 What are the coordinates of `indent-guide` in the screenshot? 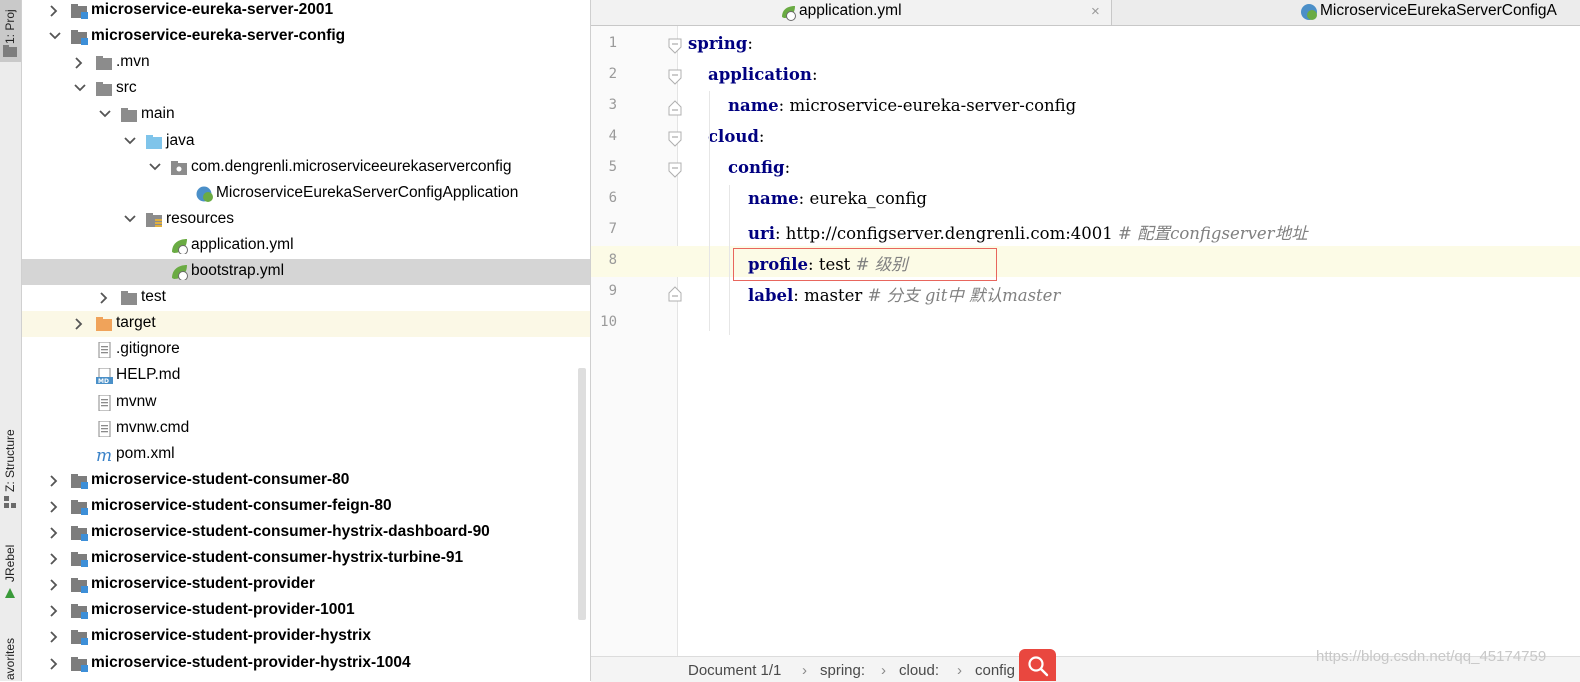 It's located at (729, 305).